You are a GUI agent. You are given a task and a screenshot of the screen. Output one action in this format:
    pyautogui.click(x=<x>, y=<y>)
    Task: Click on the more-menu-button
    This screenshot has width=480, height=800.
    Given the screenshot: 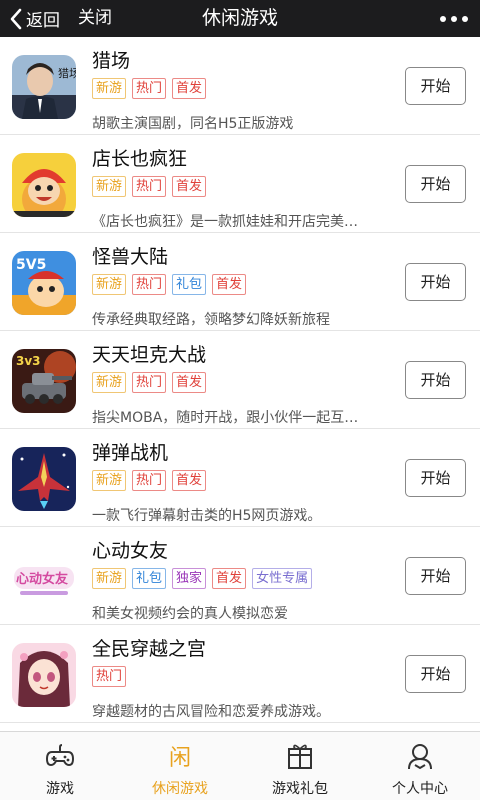 What is the action you would take?
    pyautogui.click(x=454, y=18)
    